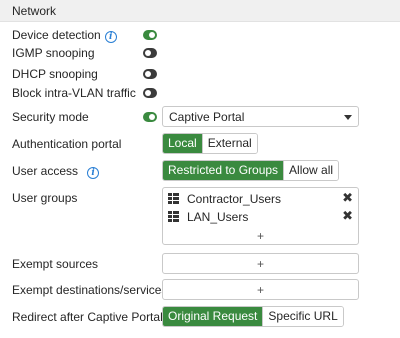  I want to click on dhcp-snooping-label: DHCP snooping, so click(55, 74).